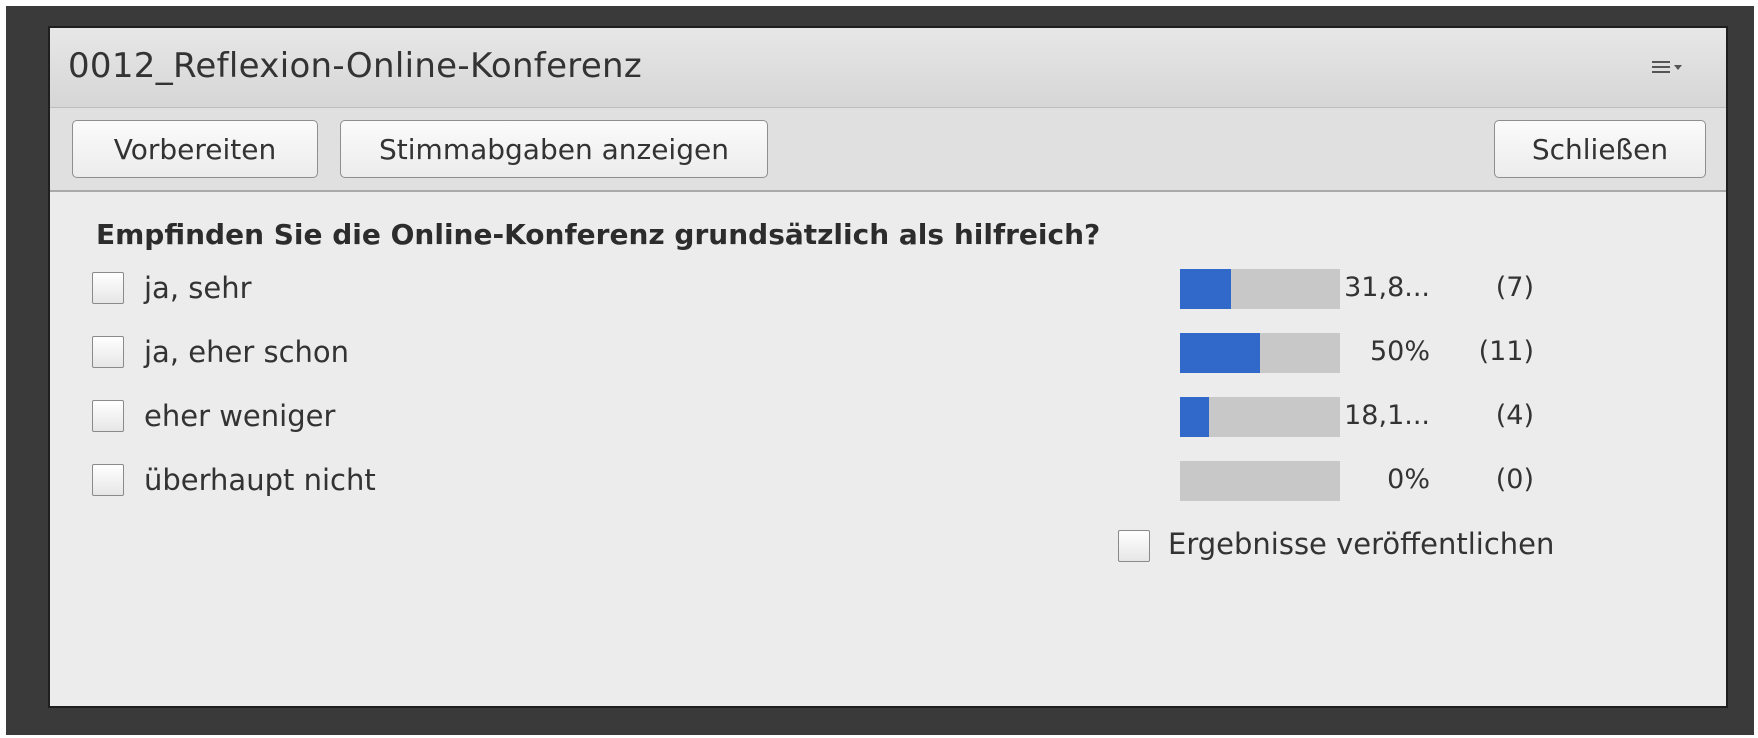  What do you see at coordinates (888, 68) in the screenshot?
I see `pod-header: 0012_Reflexion-Online-Konferenz` at bounding box center [888, 68].